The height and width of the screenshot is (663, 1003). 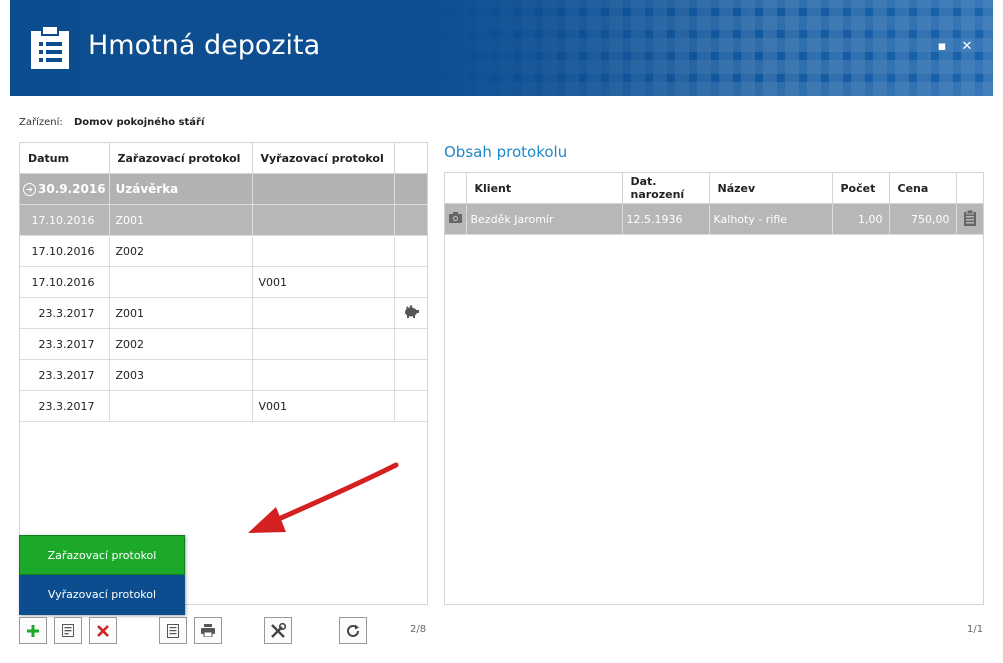 What do you see at coordinates (204, 45) in the screenshot?
I see `page-title: Hmotná depozita` at bounding box center [204, 45].